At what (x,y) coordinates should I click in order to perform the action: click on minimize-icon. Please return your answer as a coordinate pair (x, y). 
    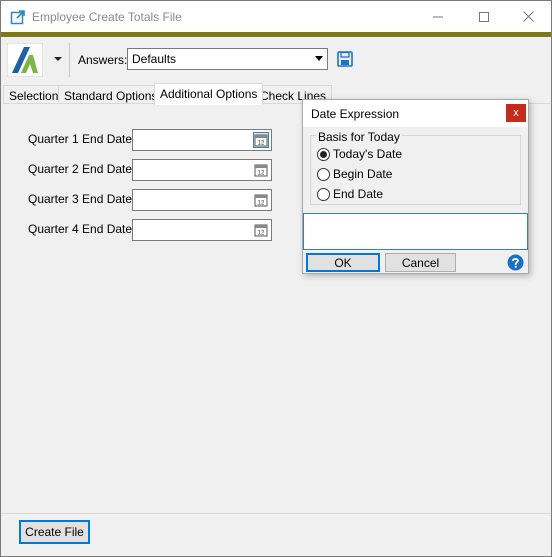
    Looking at the image, I should click on (438, 16).